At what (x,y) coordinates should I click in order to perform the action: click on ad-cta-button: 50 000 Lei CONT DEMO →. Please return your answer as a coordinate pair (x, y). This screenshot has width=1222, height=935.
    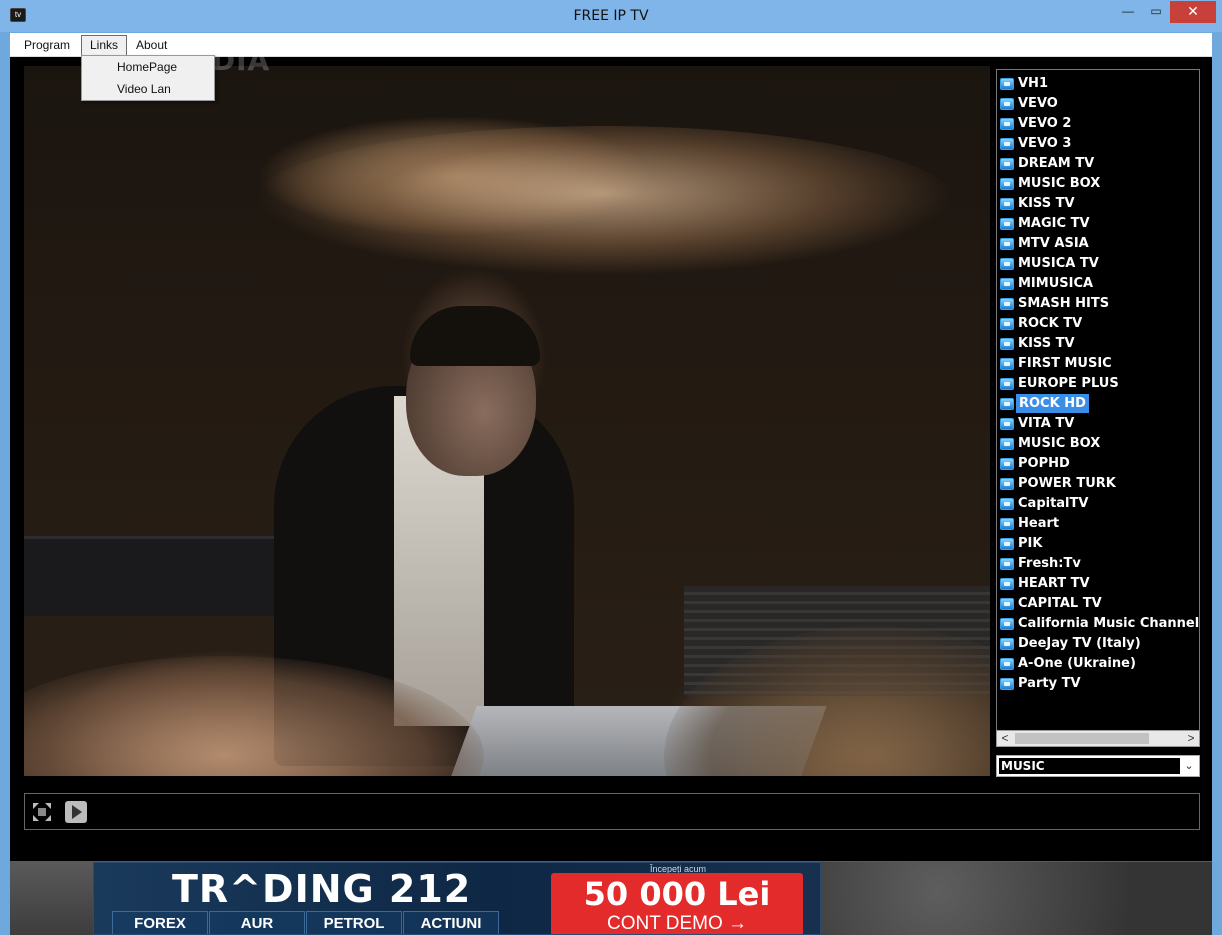
    Looking at the image, I should click on (677, 903).